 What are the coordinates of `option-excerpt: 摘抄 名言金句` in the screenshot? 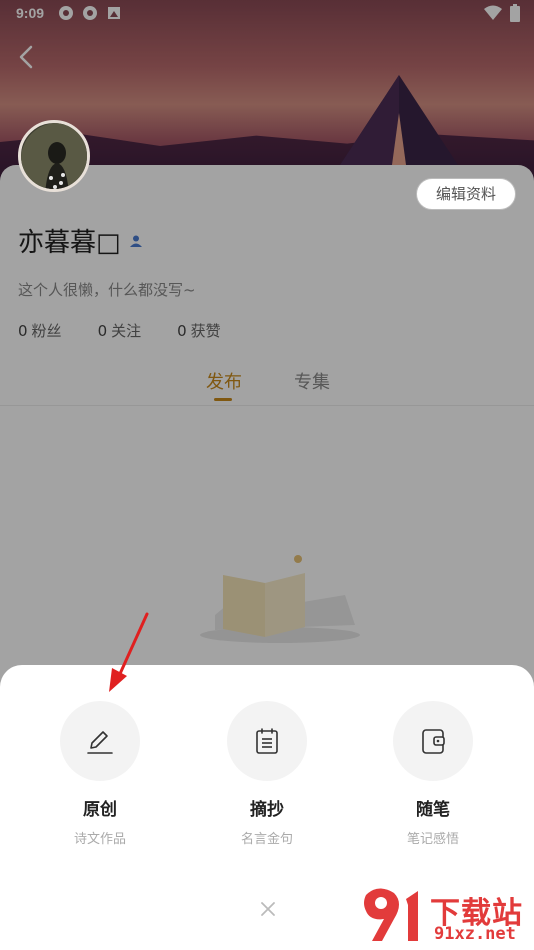 It's located at (267, 774).